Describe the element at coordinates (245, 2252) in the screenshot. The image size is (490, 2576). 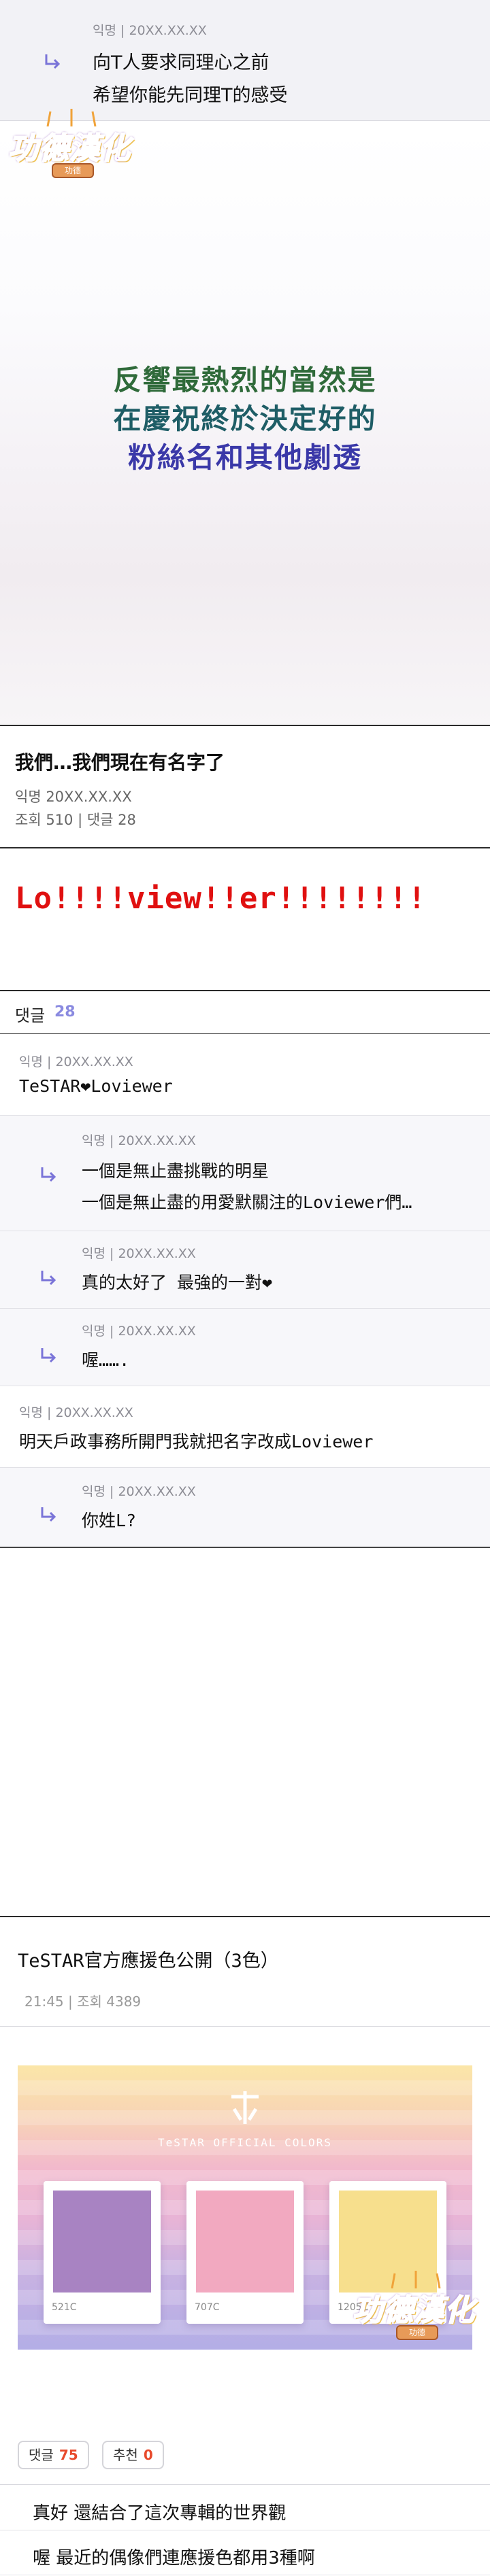
I see `color-swatch-pink: 707C` at that location.